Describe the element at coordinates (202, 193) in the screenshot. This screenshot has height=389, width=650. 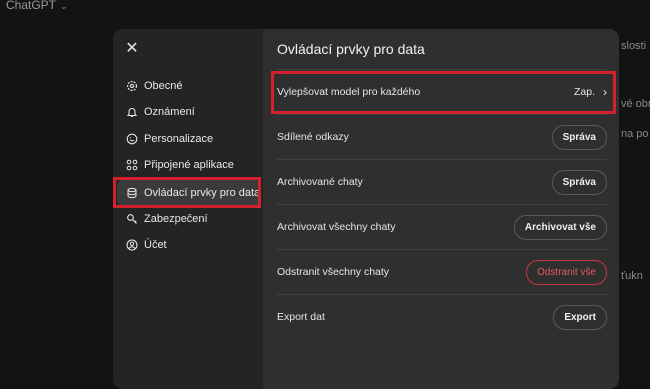
I see `sidebar-item-label: Ovládací prvky pro data` at that location.